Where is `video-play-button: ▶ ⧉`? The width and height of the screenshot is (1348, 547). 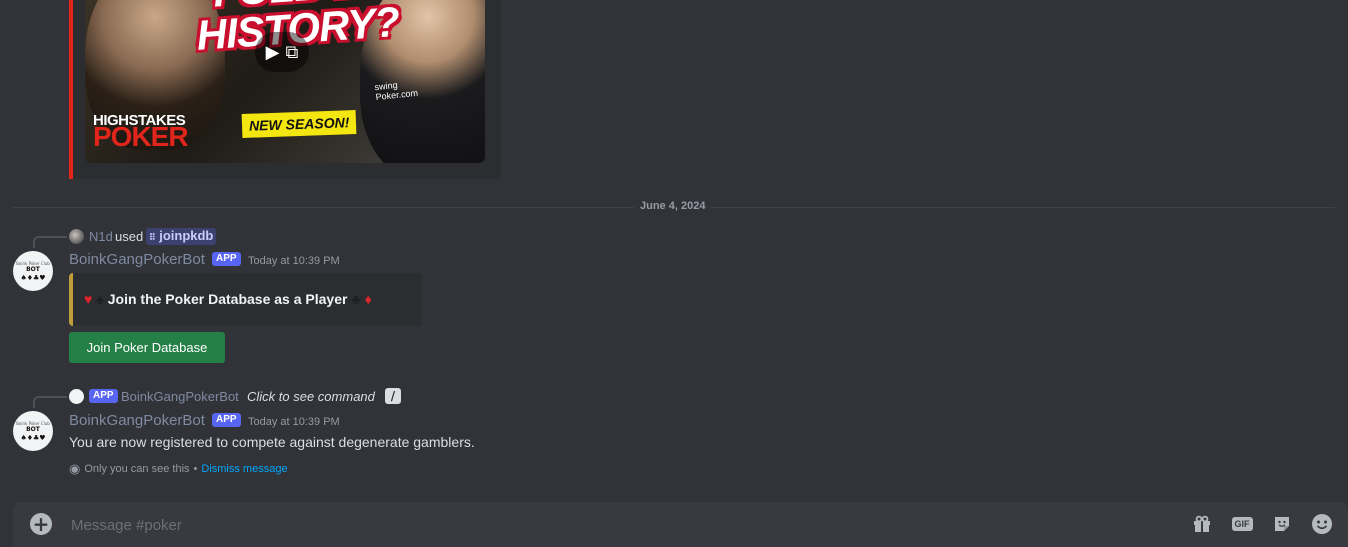 video-play-button: ▶ ⧉ is located at coordinates (282, 52).